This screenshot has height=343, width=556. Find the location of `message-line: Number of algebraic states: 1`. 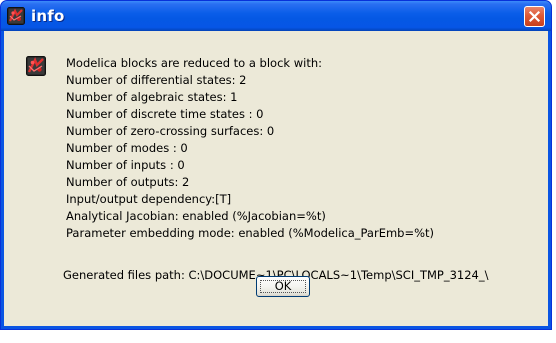

message-line: Number of algebraic states: 1 is located at coordinates (152, 97).